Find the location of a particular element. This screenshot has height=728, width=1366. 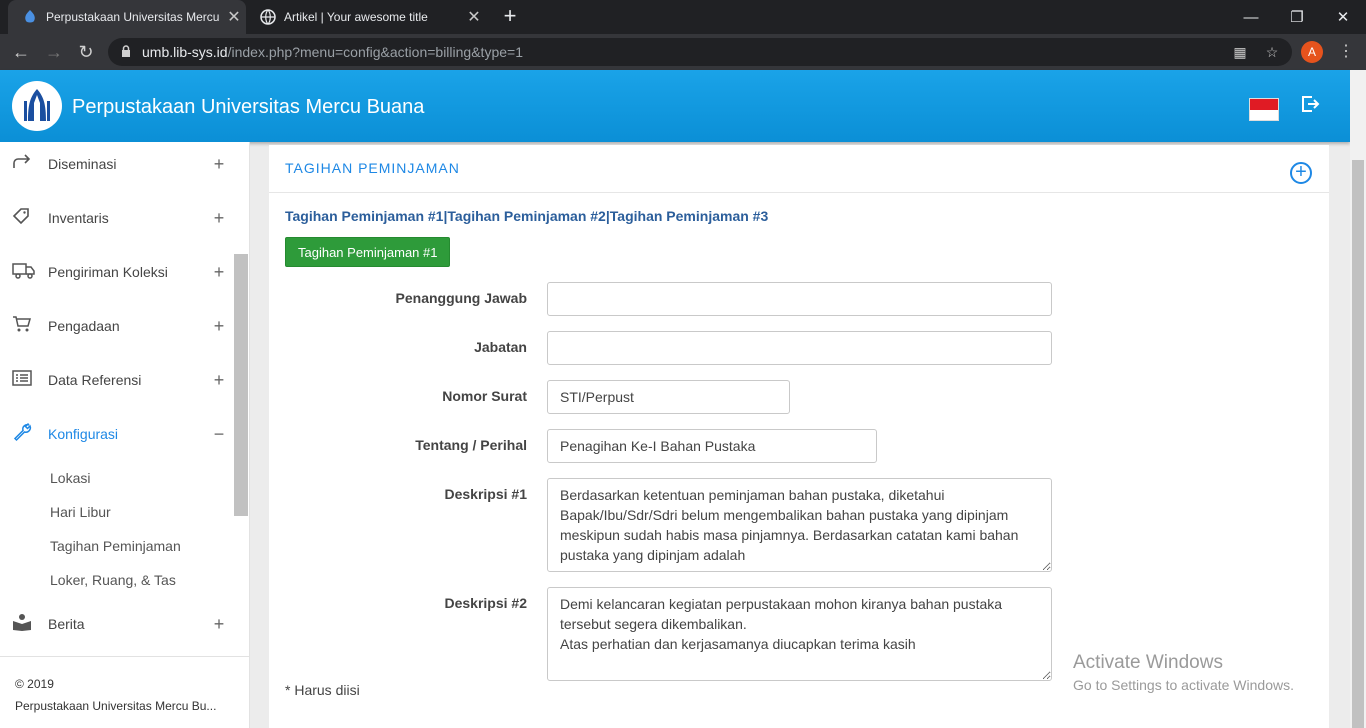

bookmark-star-icon: ☆ is located at coordinates (1272, 52).